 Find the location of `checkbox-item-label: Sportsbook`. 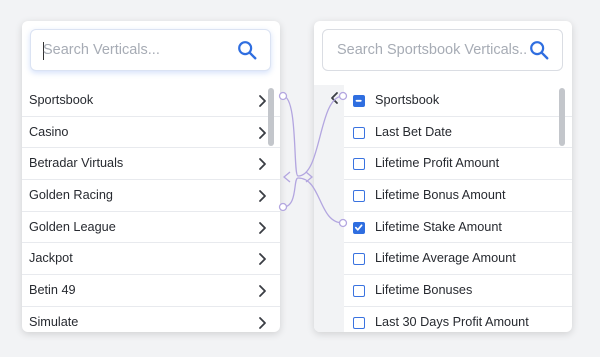

checkbox-item-label: Sportsbook is located at coordinates (407, 100).